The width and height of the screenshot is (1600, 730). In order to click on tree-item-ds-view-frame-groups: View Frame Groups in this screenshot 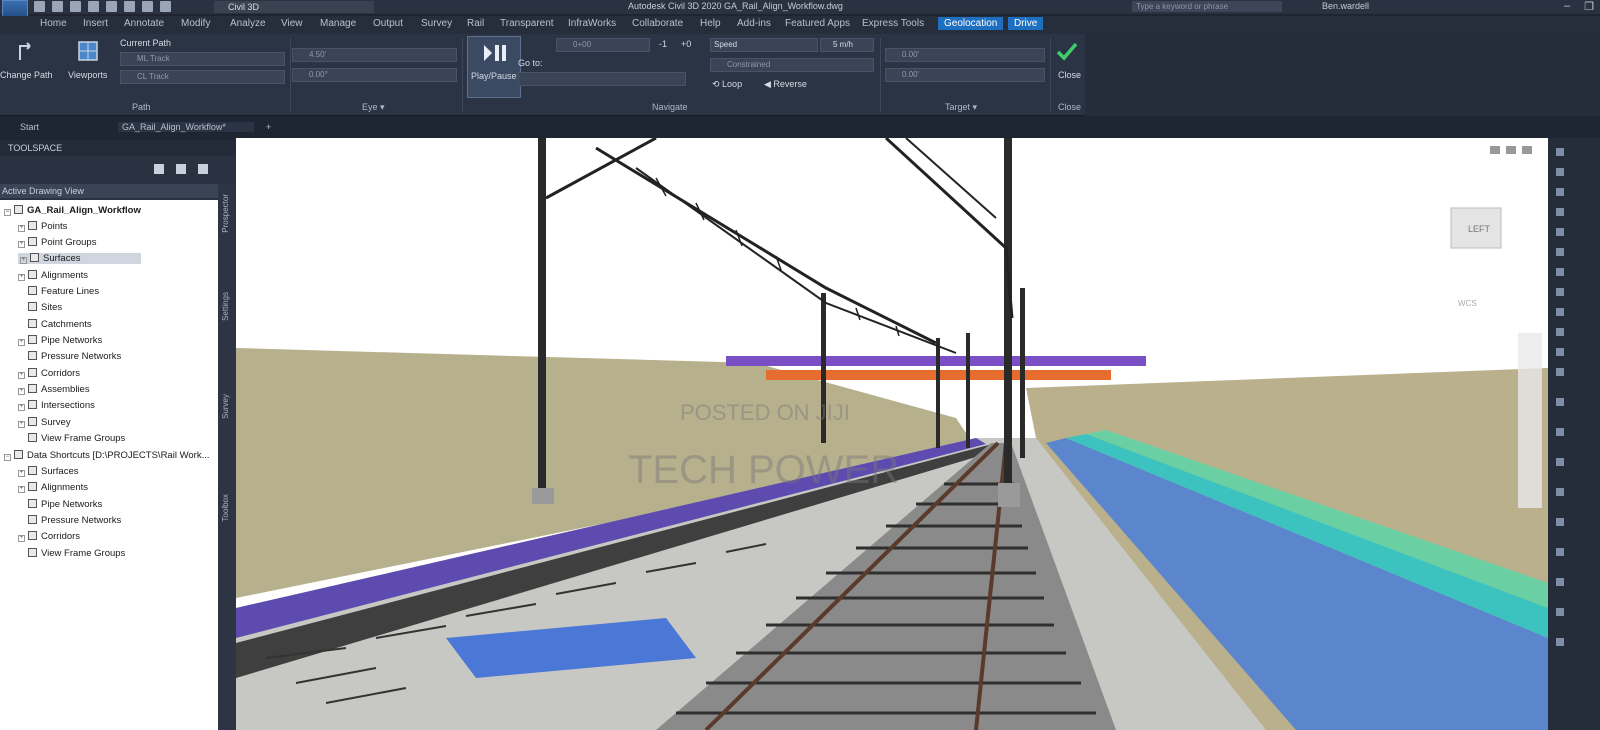, I will do `click(76, 553)`.